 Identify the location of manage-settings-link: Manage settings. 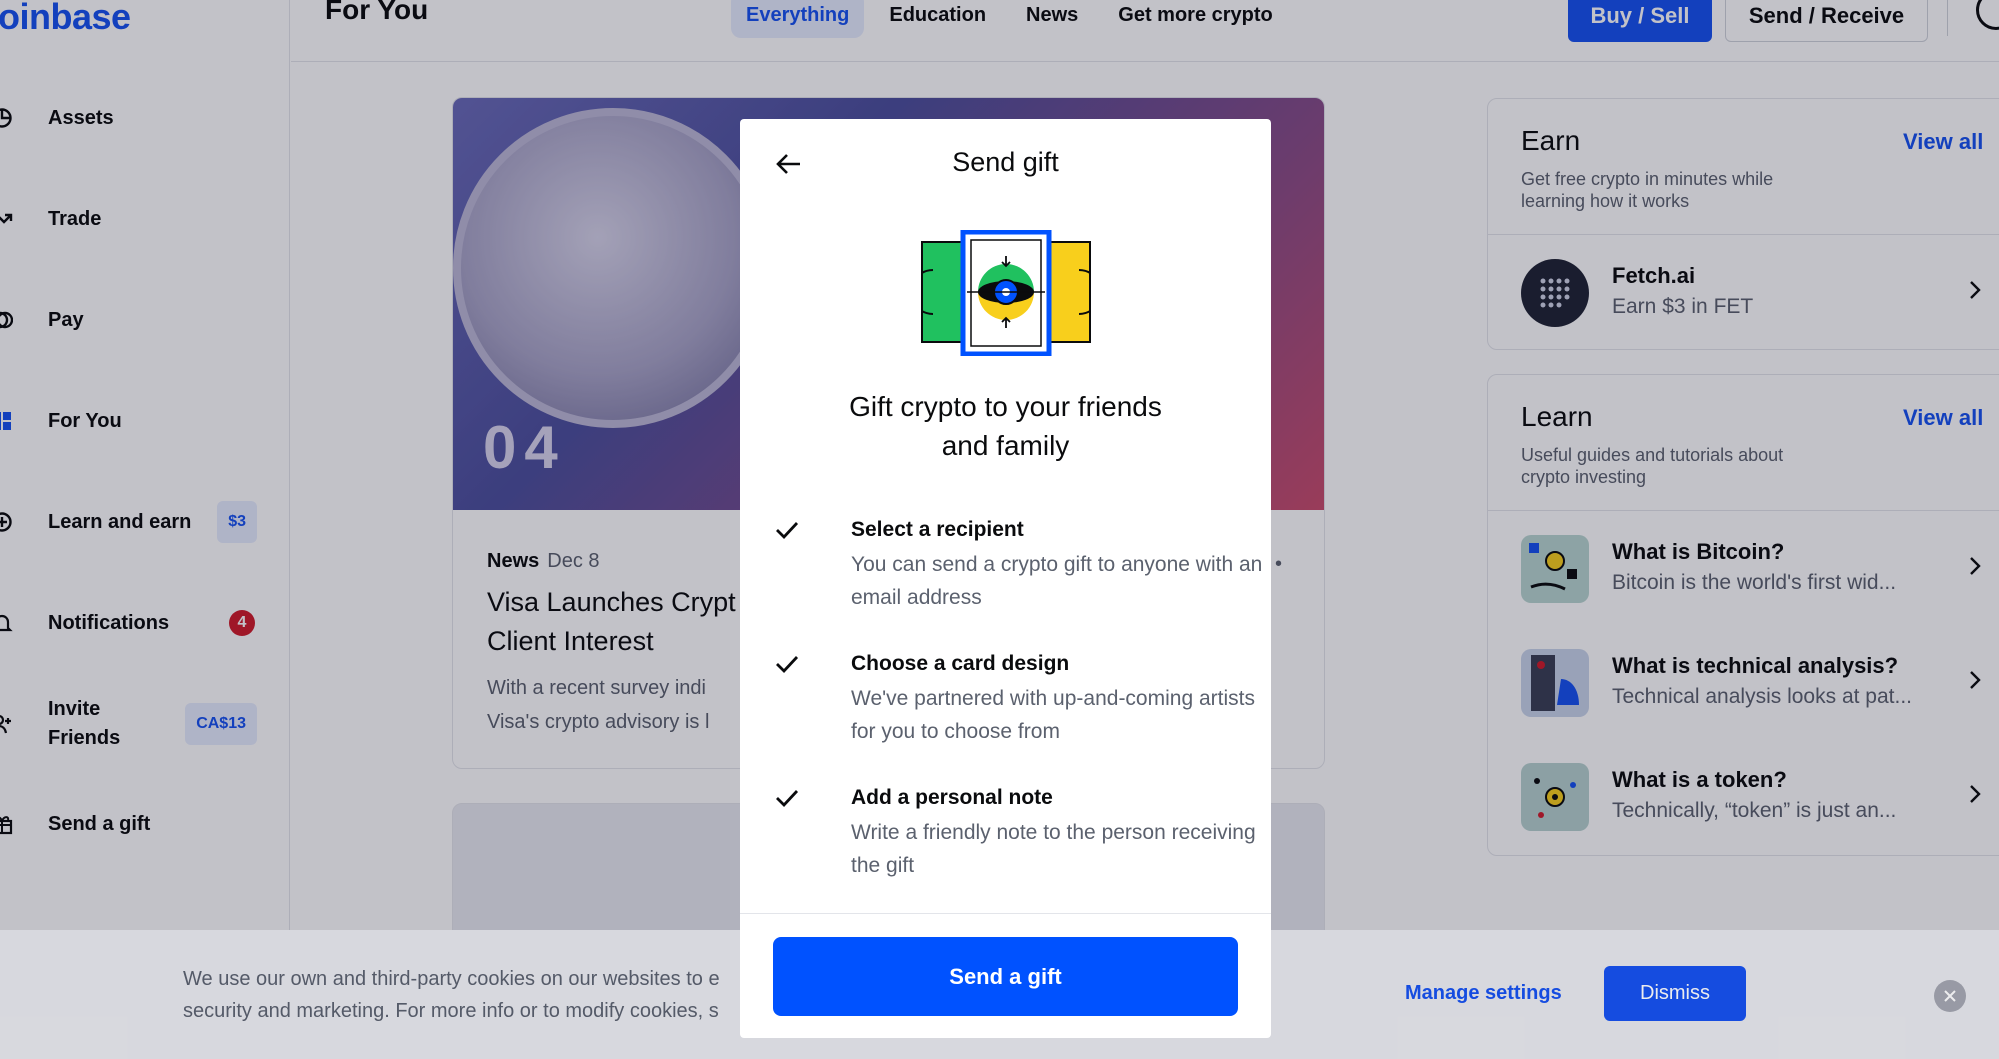
(1483, 993).